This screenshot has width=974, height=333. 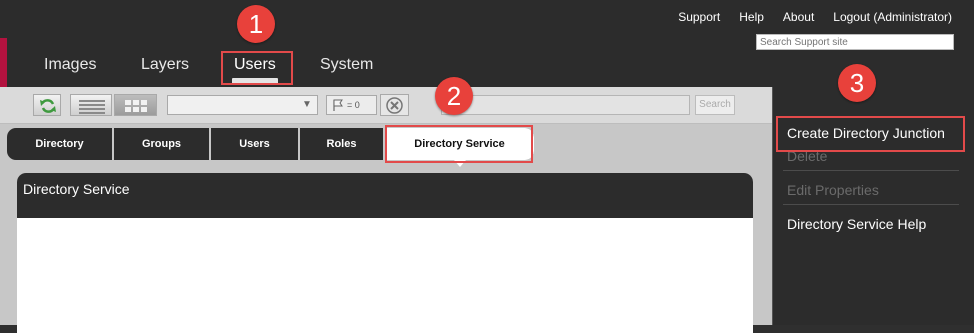 What do you see at coordinates (256, 24) in the screenshot?
I see `callout-badge-1: 1` at bounding box center [256, 24].